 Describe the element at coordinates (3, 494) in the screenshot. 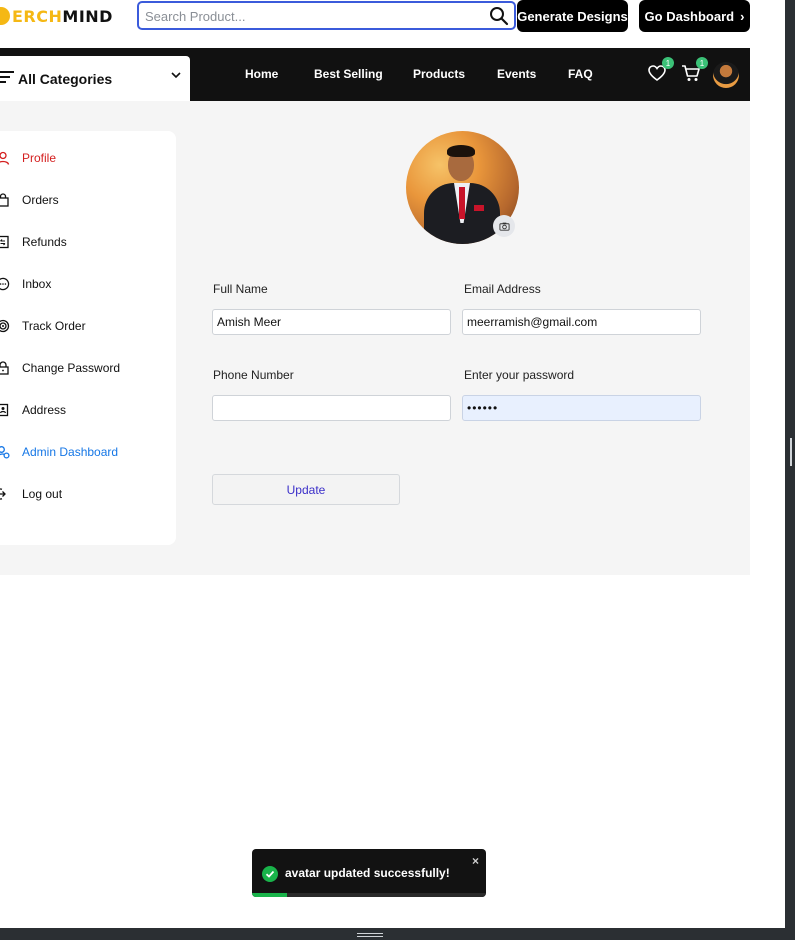

I see `logout-icon` at that location.